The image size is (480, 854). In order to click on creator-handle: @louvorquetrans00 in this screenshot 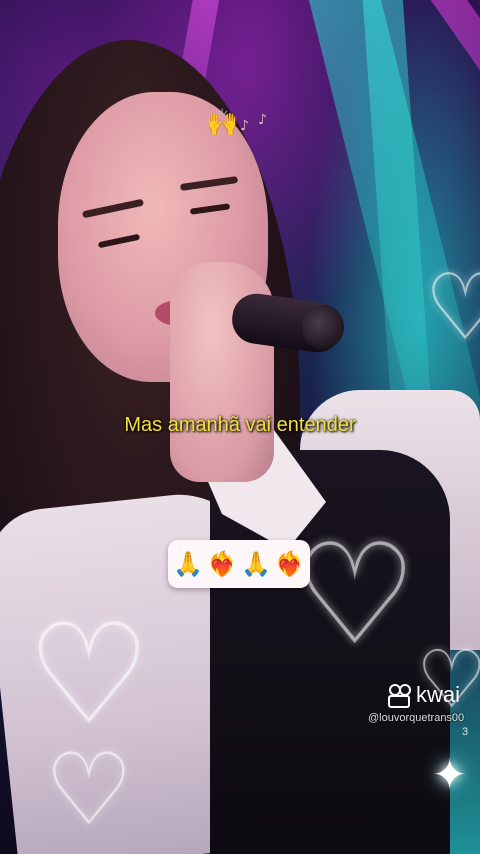, I will do `click(416, 718)`.